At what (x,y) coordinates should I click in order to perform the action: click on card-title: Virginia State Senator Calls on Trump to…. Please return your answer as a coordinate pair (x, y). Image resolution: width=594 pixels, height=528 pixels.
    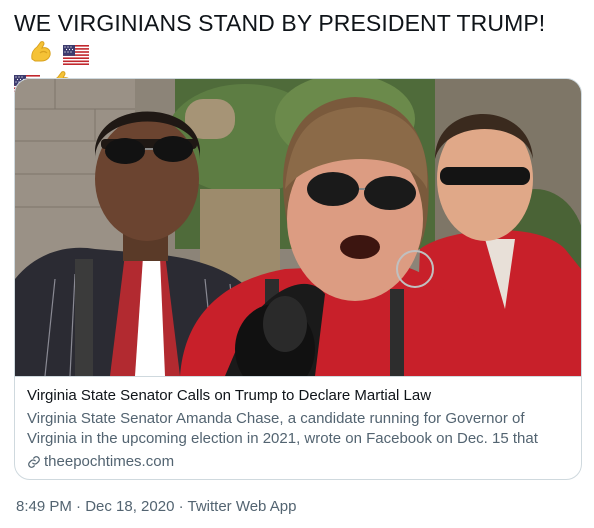
    Looking at the image, I should click on (300, 396).